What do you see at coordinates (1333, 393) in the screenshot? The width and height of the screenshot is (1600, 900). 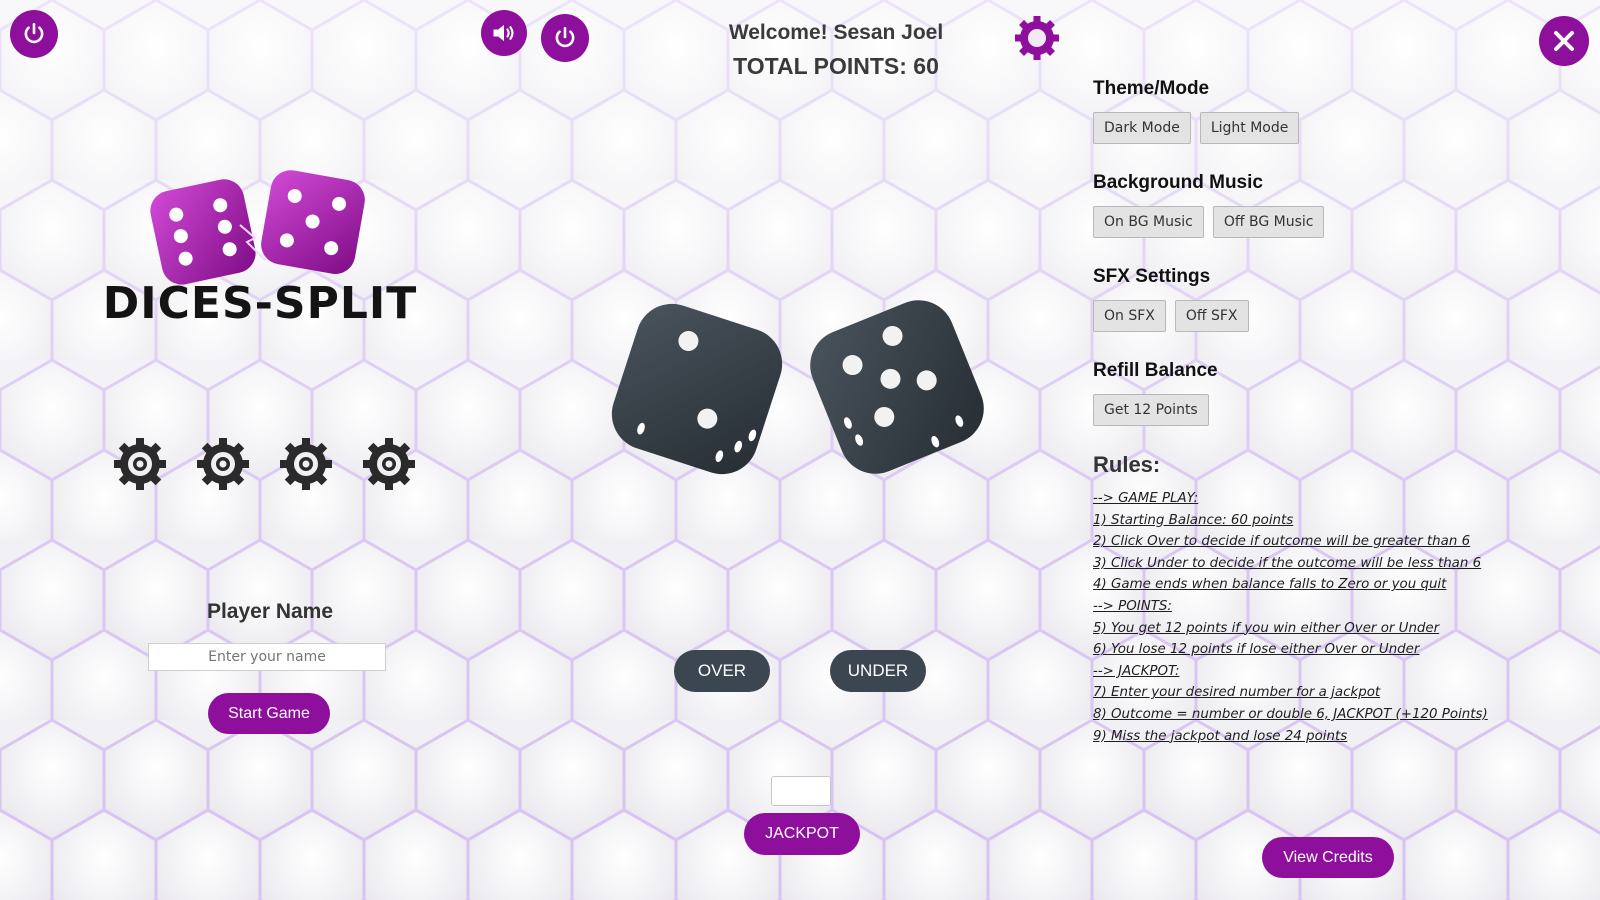 I see `refill-group: Refill Balance Get 12 Points` at bounding box center [1333, 393].